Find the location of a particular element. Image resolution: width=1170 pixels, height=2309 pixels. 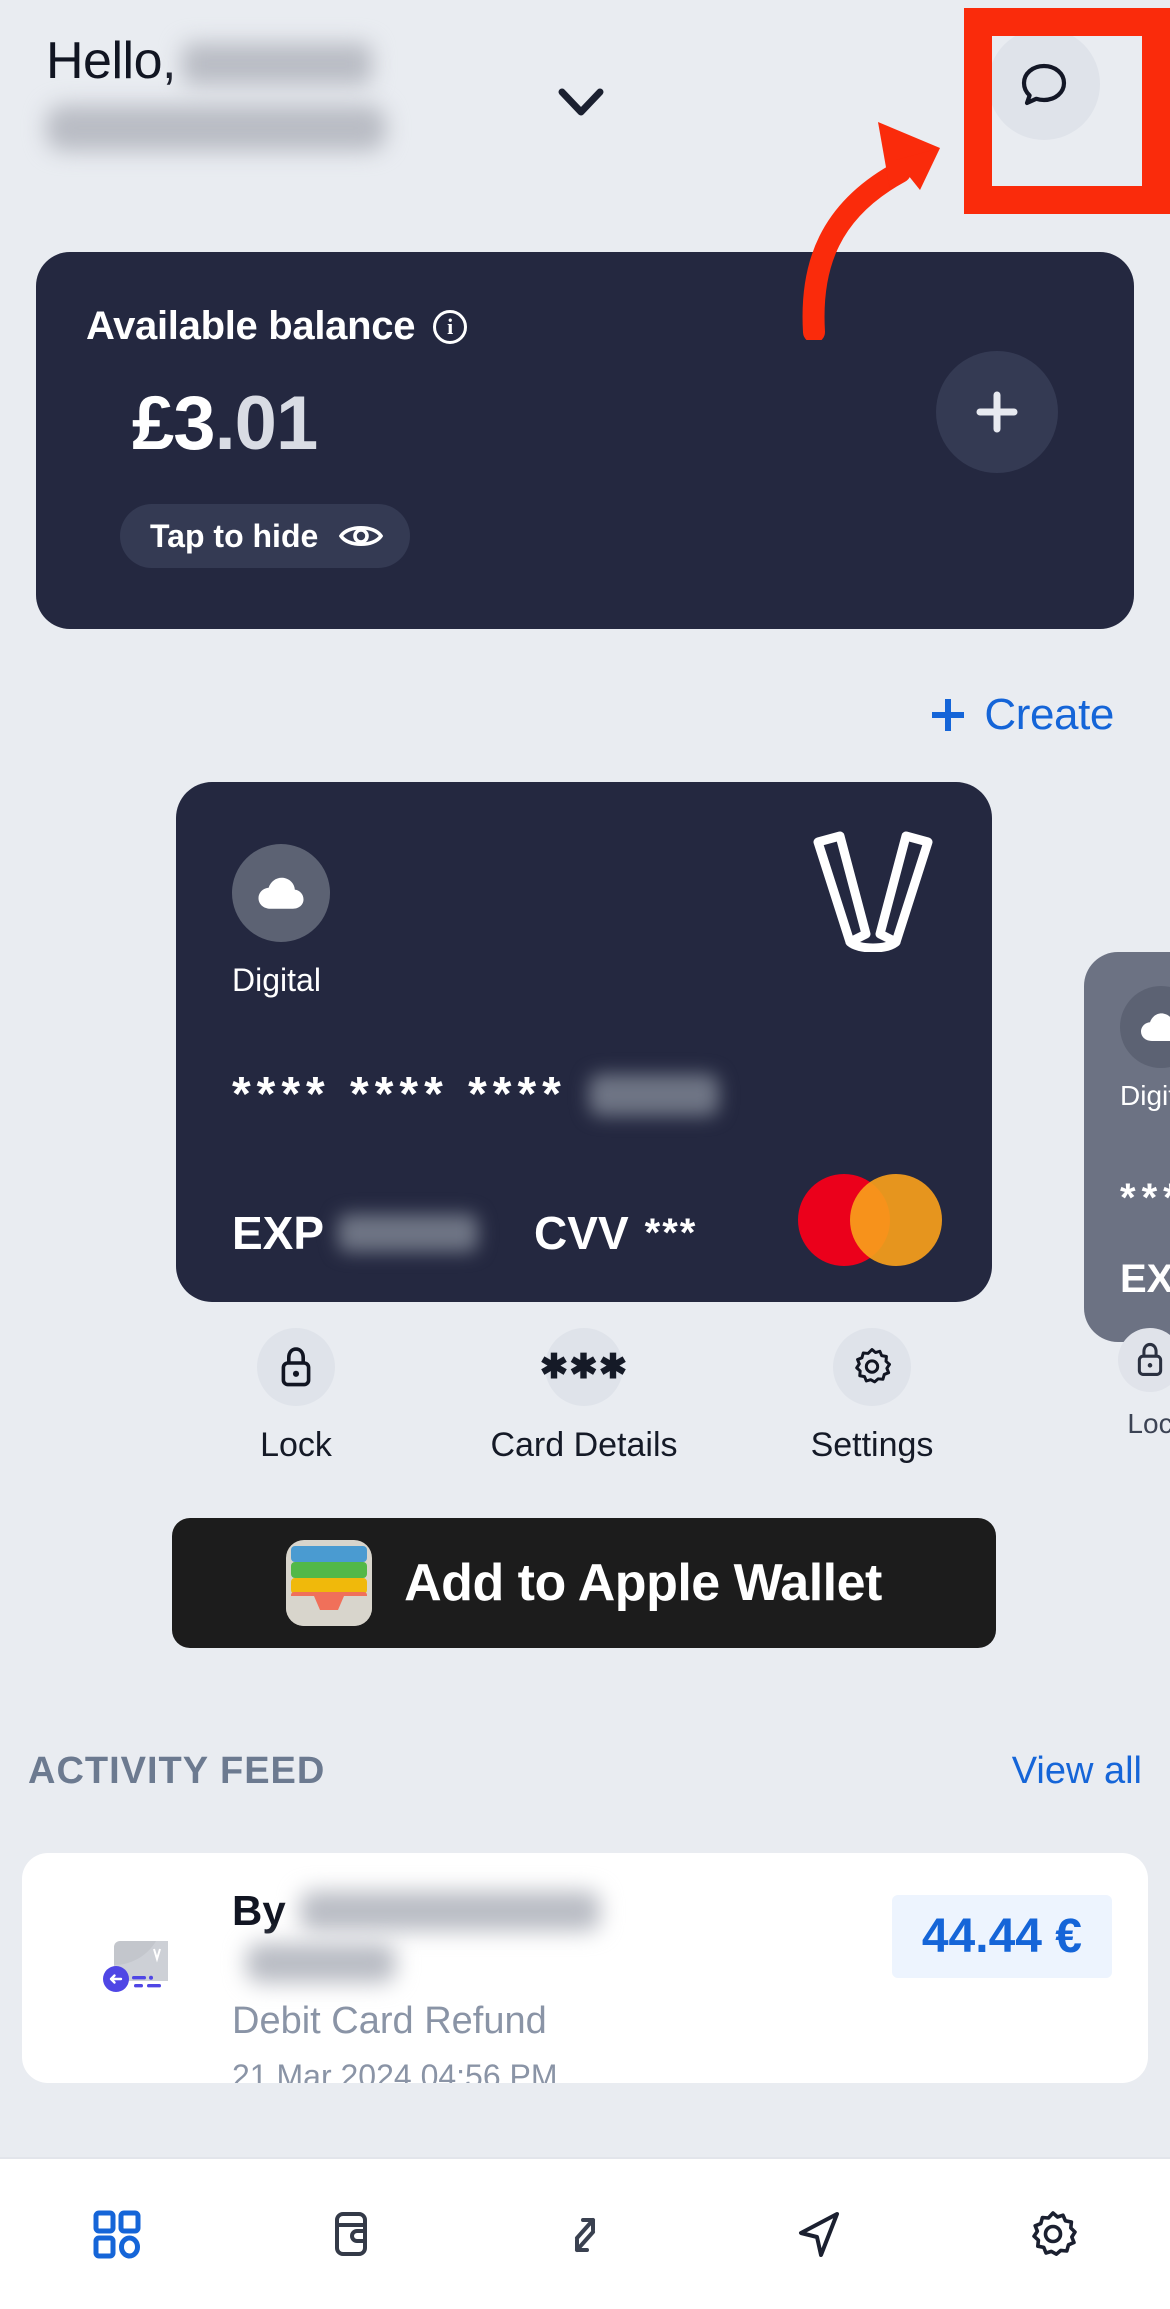

asterisks-icon-circle: ✱✱✱ is located at coordinates (583, 1367).